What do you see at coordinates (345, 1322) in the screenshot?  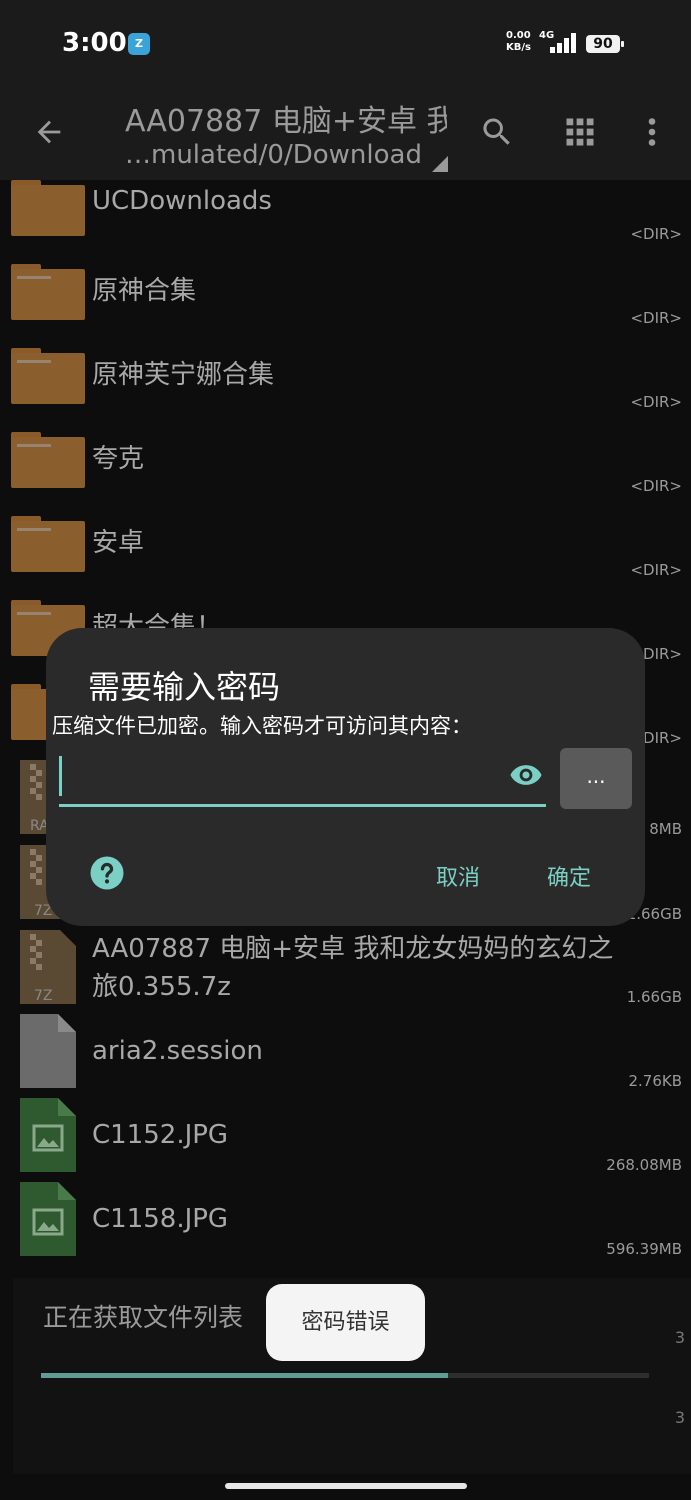 I see `toast-message: 密码错误` at bounding box center [345, 1322].